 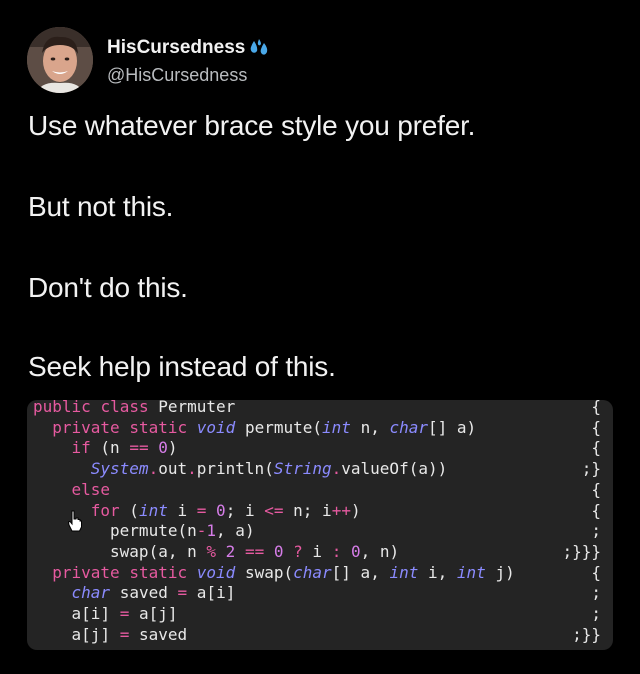 I want to click on tweet-line-2: But not this., so click(x=101, y=206).